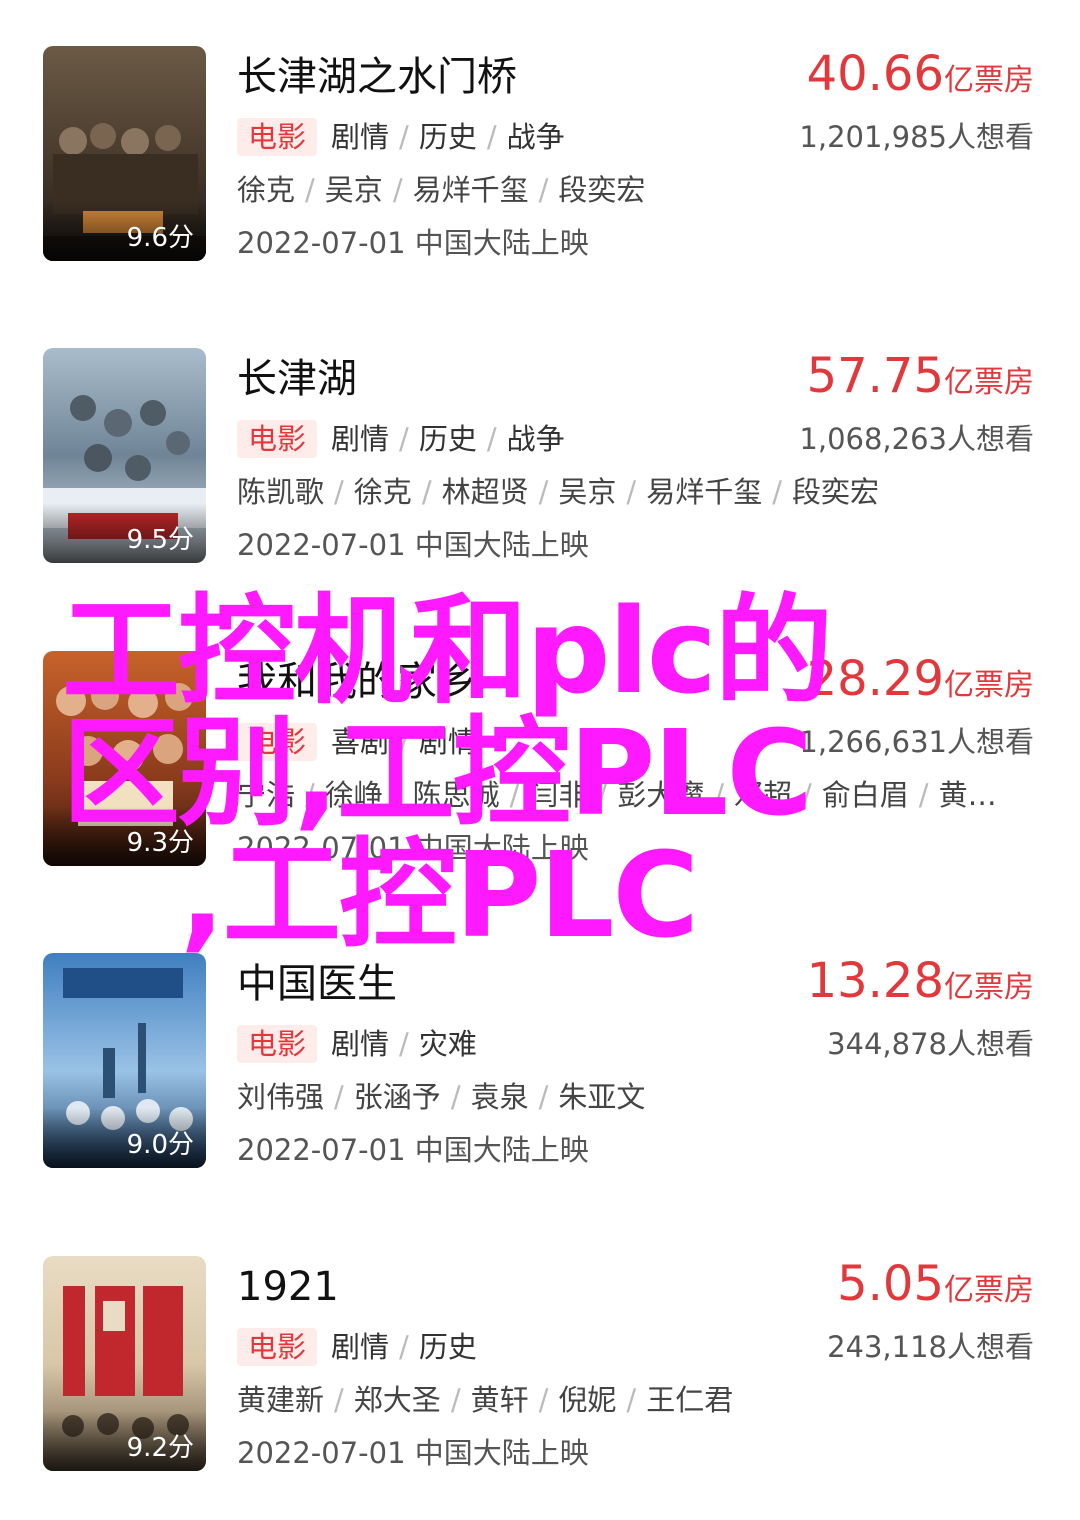 This screenshot has height=1520, width=1080. Describe the element at coordinates (377, 77) in the screenshot. I see `movie-title: 长津湖之水门桥` at that location.